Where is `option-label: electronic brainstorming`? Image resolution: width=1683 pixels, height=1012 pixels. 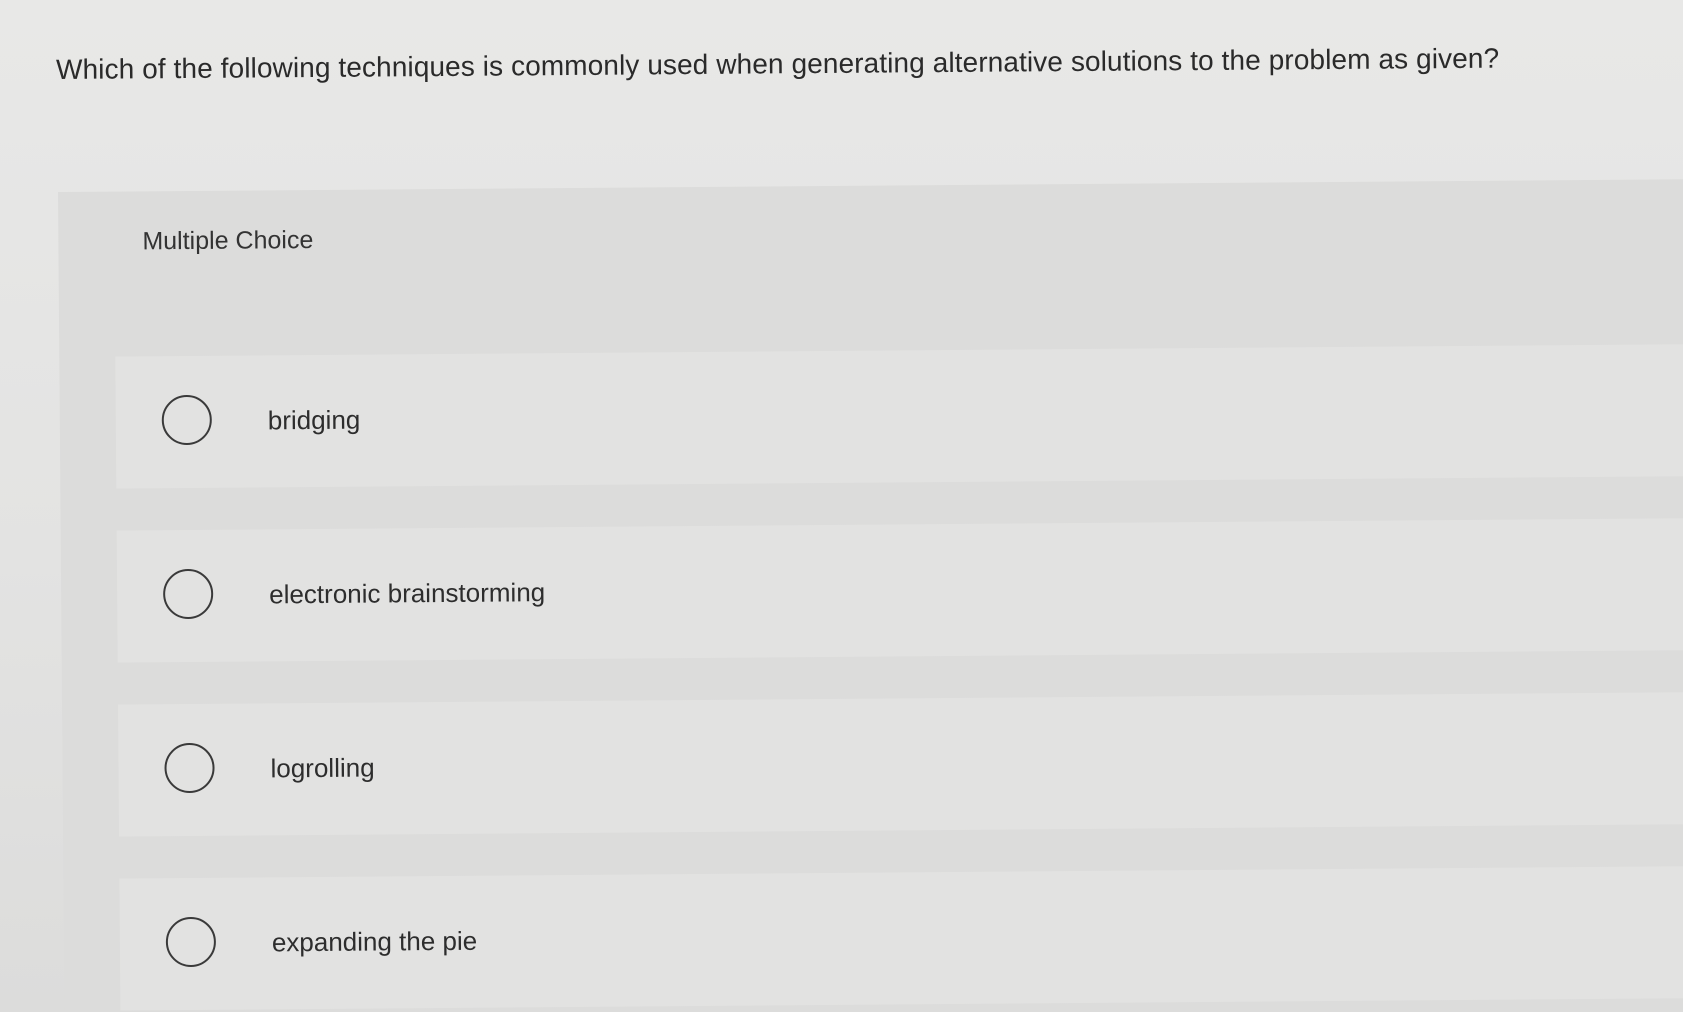
option-label: electronic brainstorming is located at coordinates (407, 593).